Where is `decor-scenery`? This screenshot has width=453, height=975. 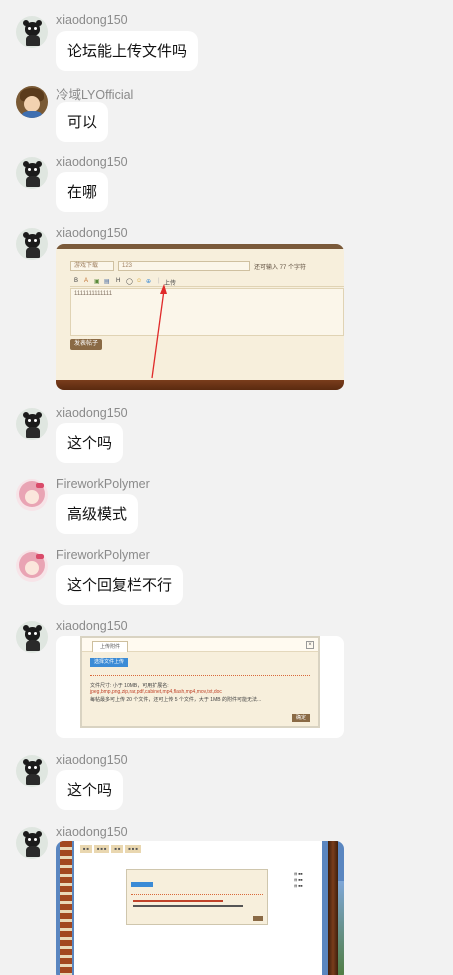
decor-scenery is located at coordinates (341, 928).